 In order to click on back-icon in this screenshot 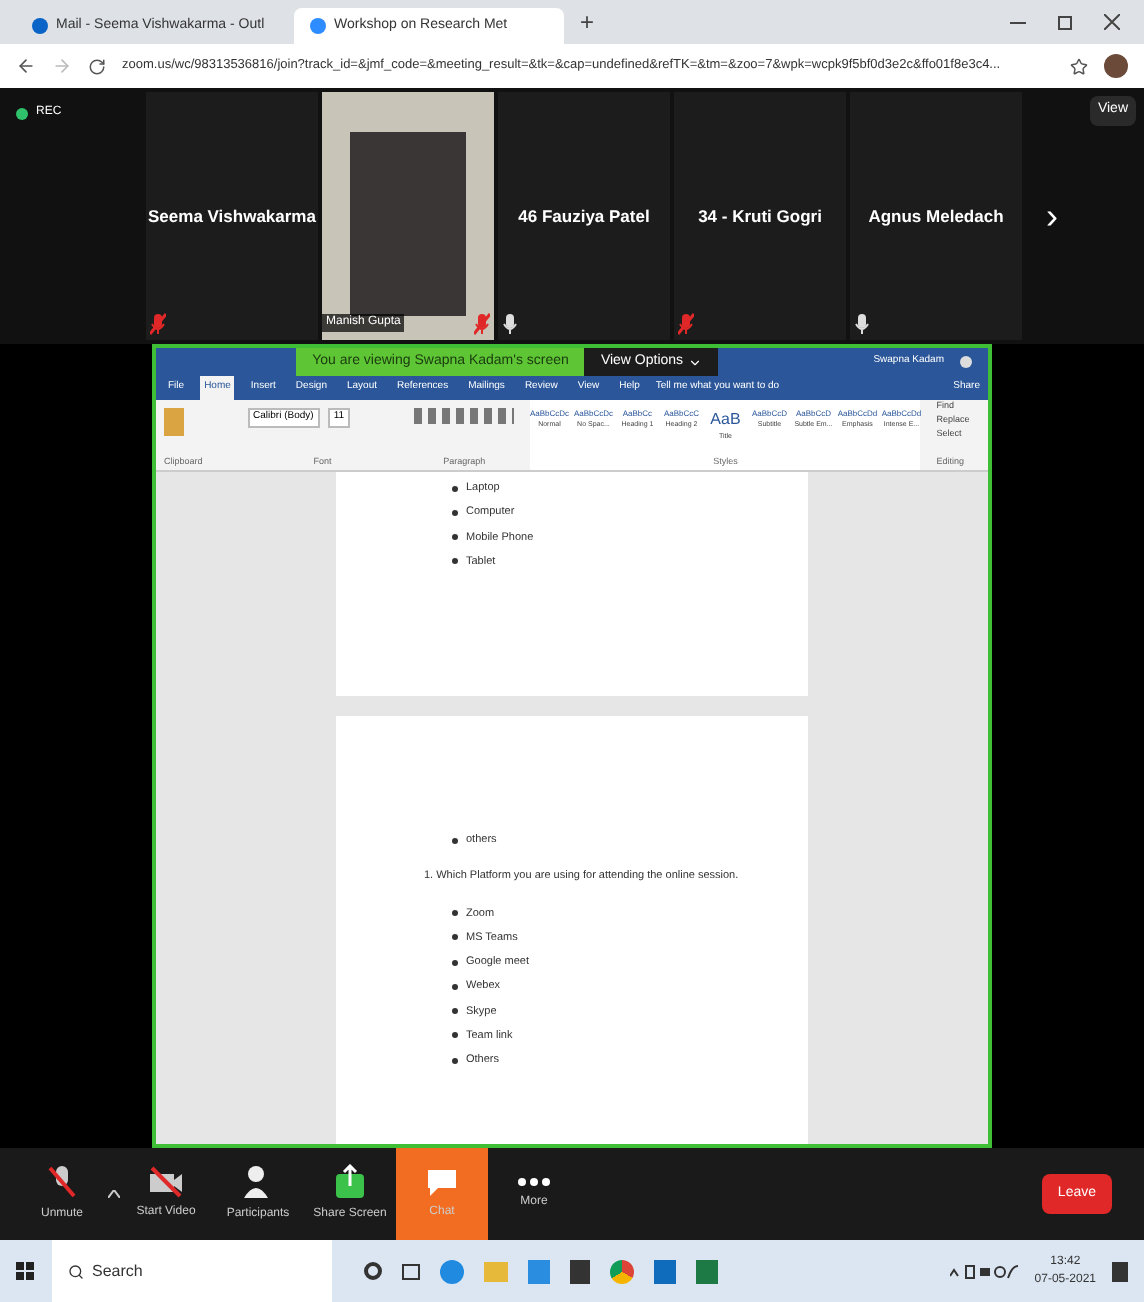, I will do `click(26, 66)`.